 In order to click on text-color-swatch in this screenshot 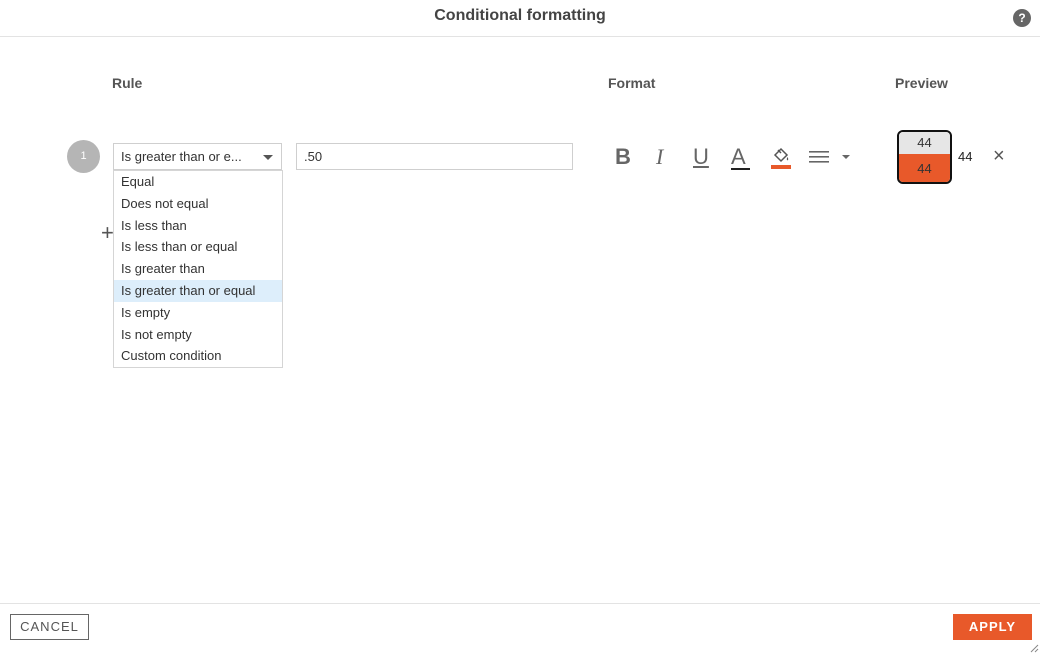, I will do `click(740, 169)`.